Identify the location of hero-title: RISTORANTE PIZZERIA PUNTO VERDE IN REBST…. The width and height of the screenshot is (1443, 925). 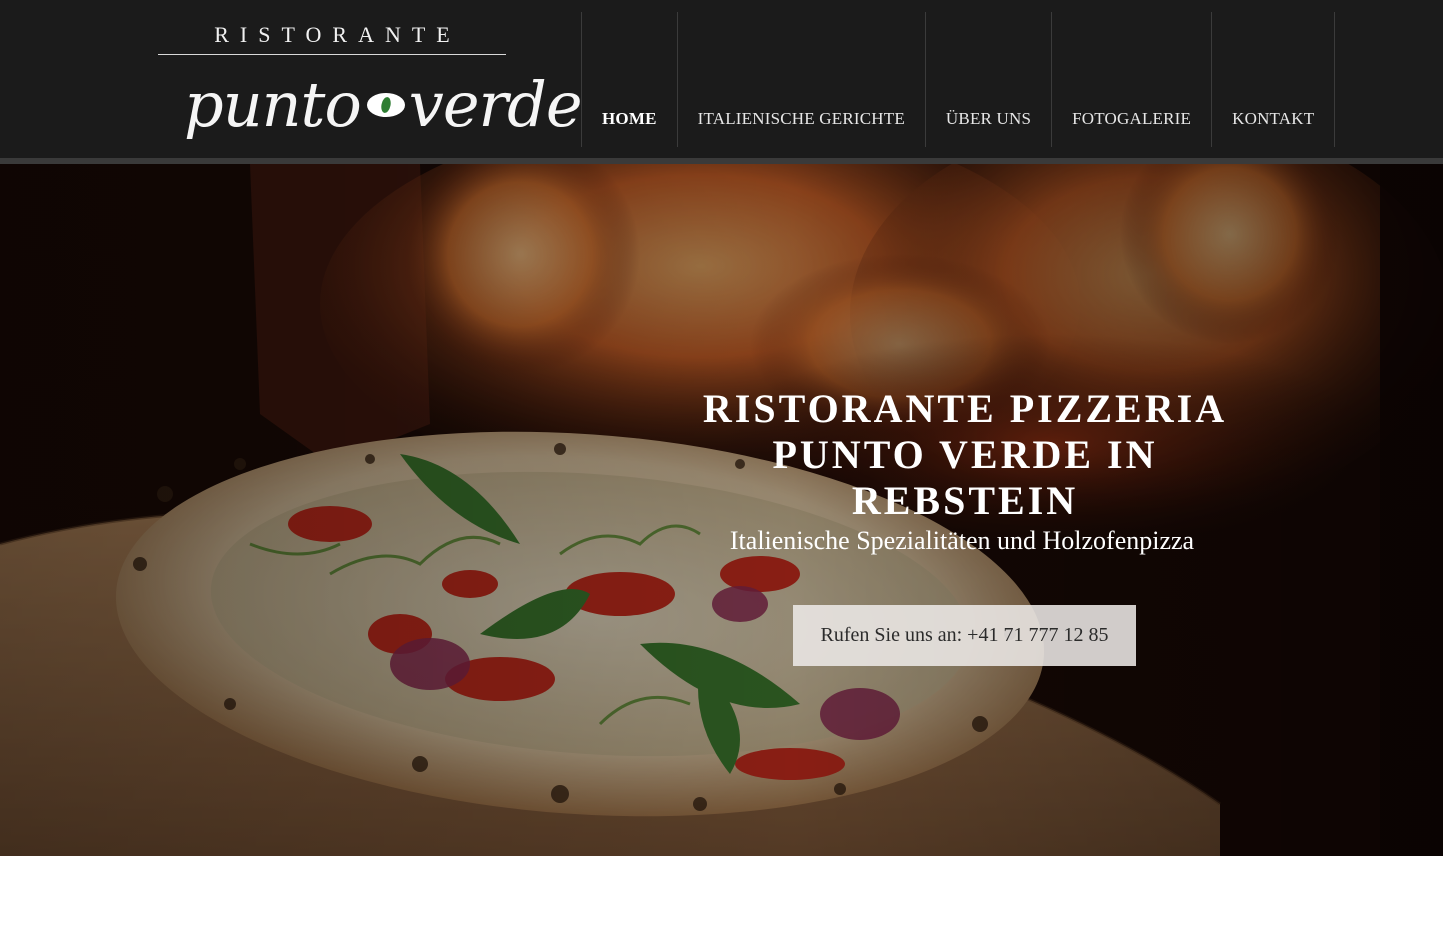
(965, 455).